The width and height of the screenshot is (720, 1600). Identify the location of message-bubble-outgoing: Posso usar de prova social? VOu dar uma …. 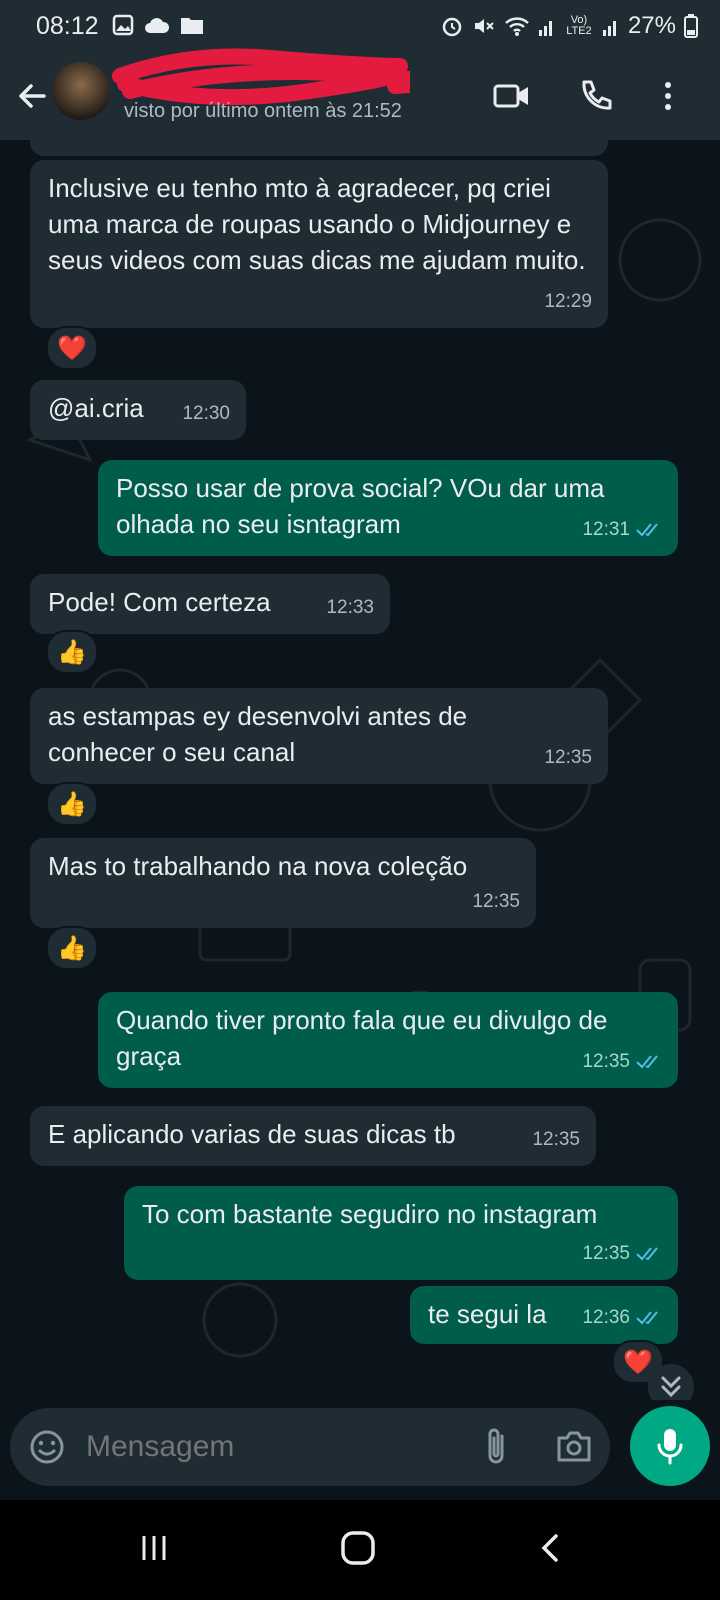
(388, 508).